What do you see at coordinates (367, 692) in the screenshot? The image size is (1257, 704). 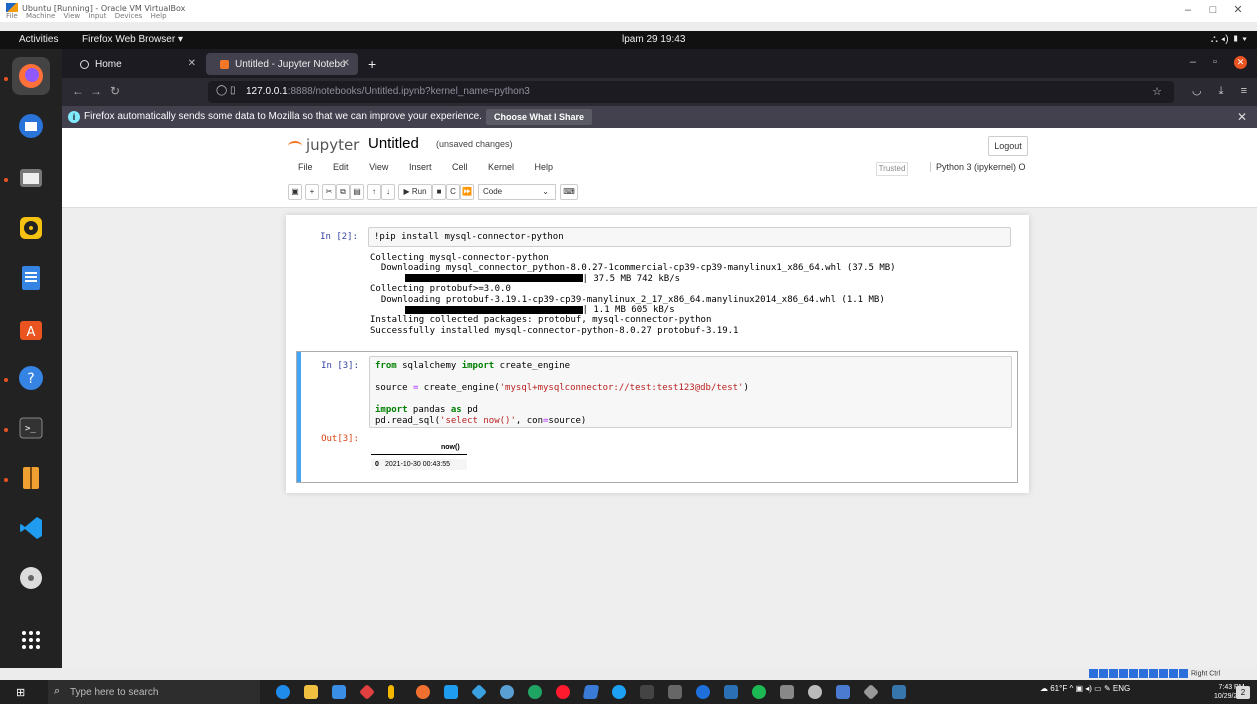 I see `git-icon` at bounding box center [367, 692].